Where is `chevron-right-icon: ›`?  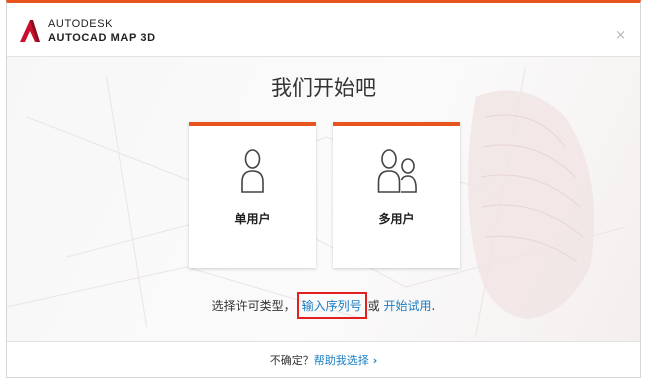
chevron-right-icon: › is located at coordinates (375, 360).